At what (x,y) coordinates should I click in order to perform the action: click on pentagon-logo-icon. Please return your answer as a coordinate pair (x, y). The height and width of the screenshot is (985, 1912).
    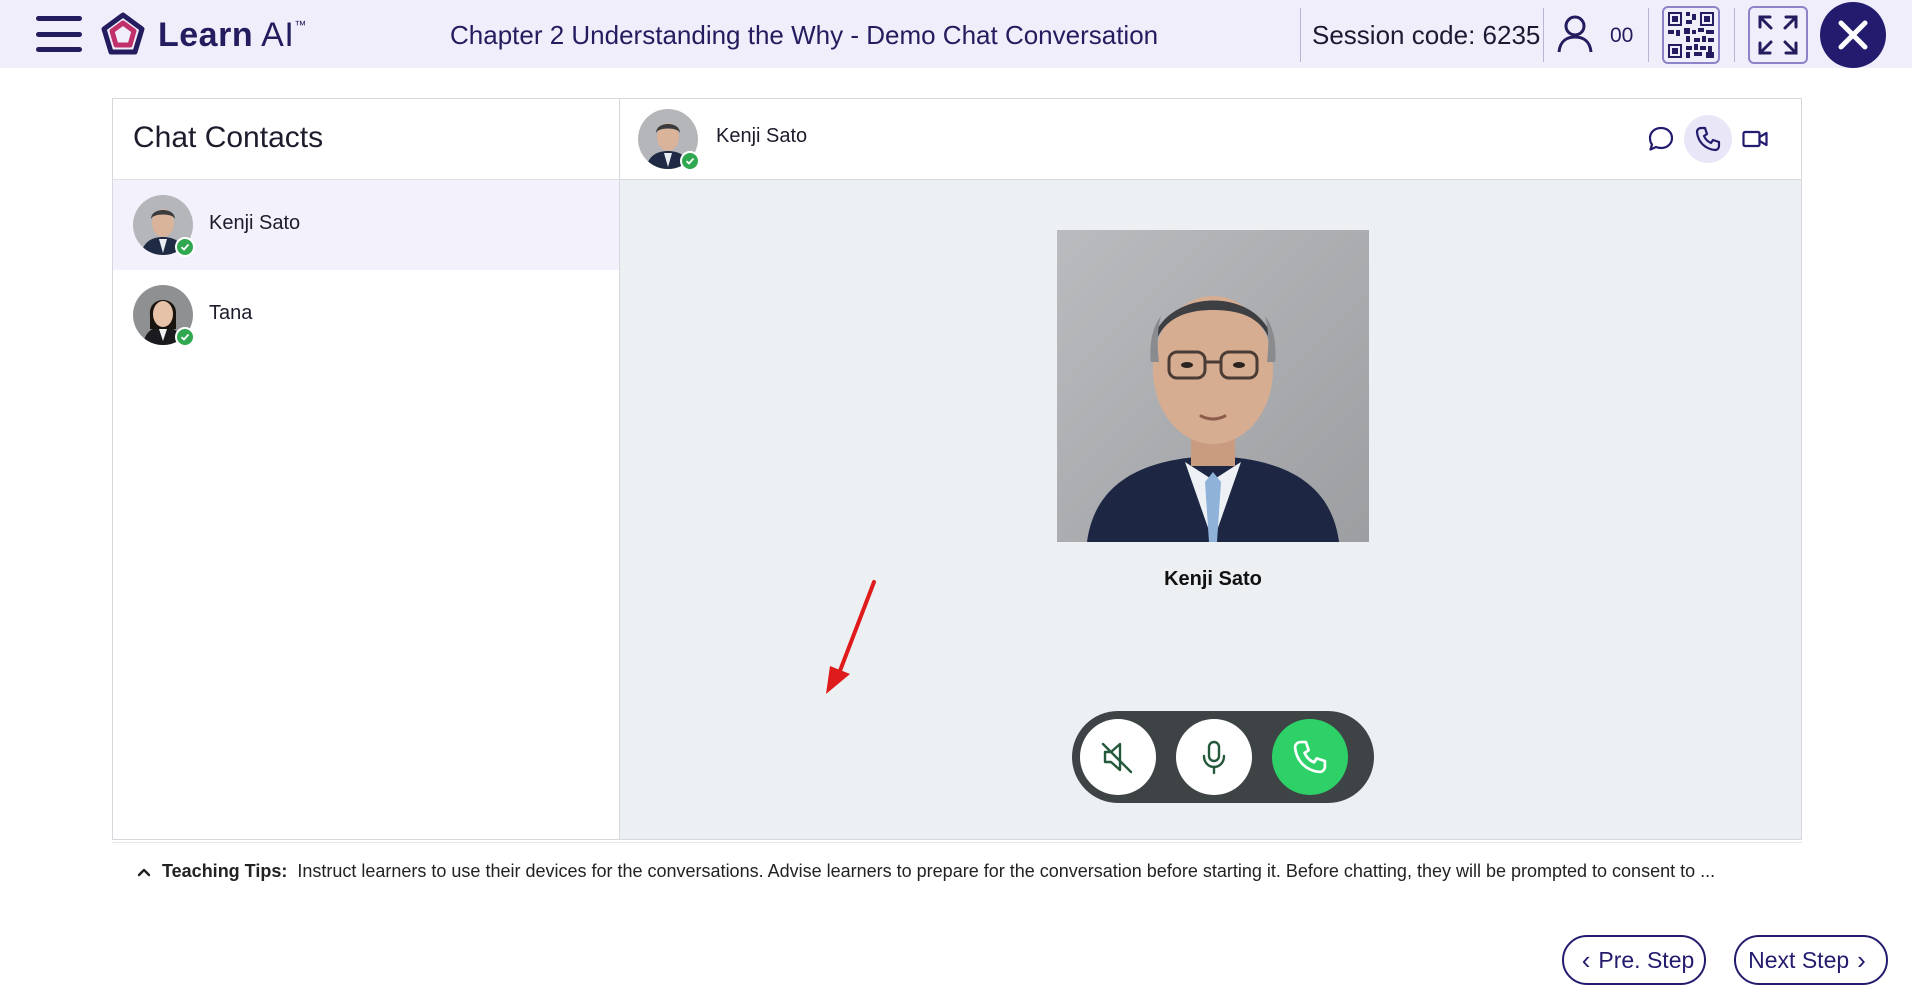
    Looking at the image, I should click on (123, 33).